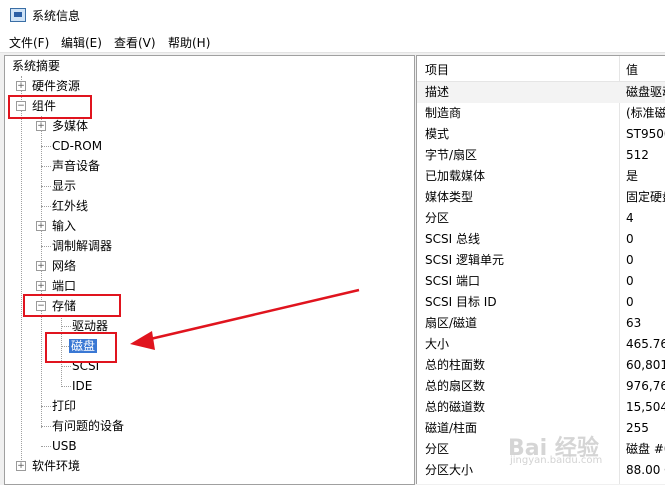 Image resolution: width=665 pixels, height=485 pixels. What do you see at coordinates (645, 449) in the screenshot?
I see `row-item-value: 磁盘 #0` at bounding box center [645, 449].